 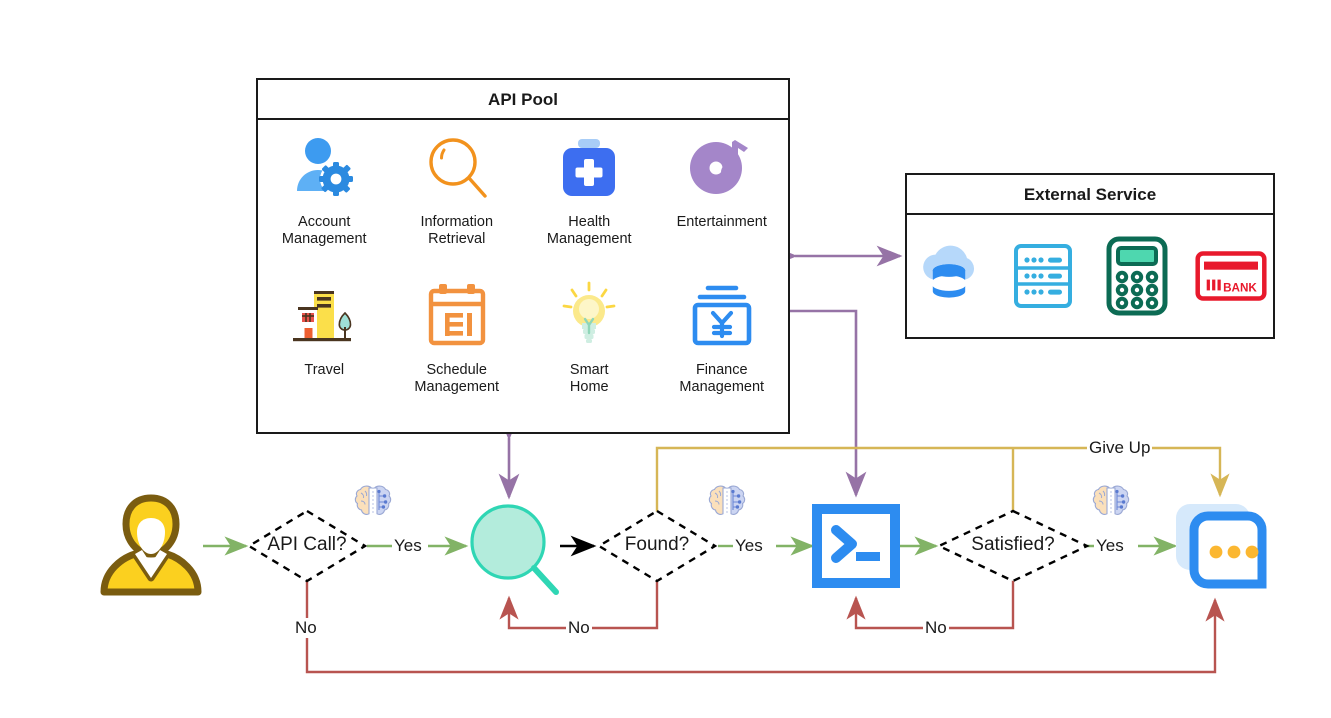 I want to click on api-item-finance-management: Finance Management, so click(x=722, y=348).